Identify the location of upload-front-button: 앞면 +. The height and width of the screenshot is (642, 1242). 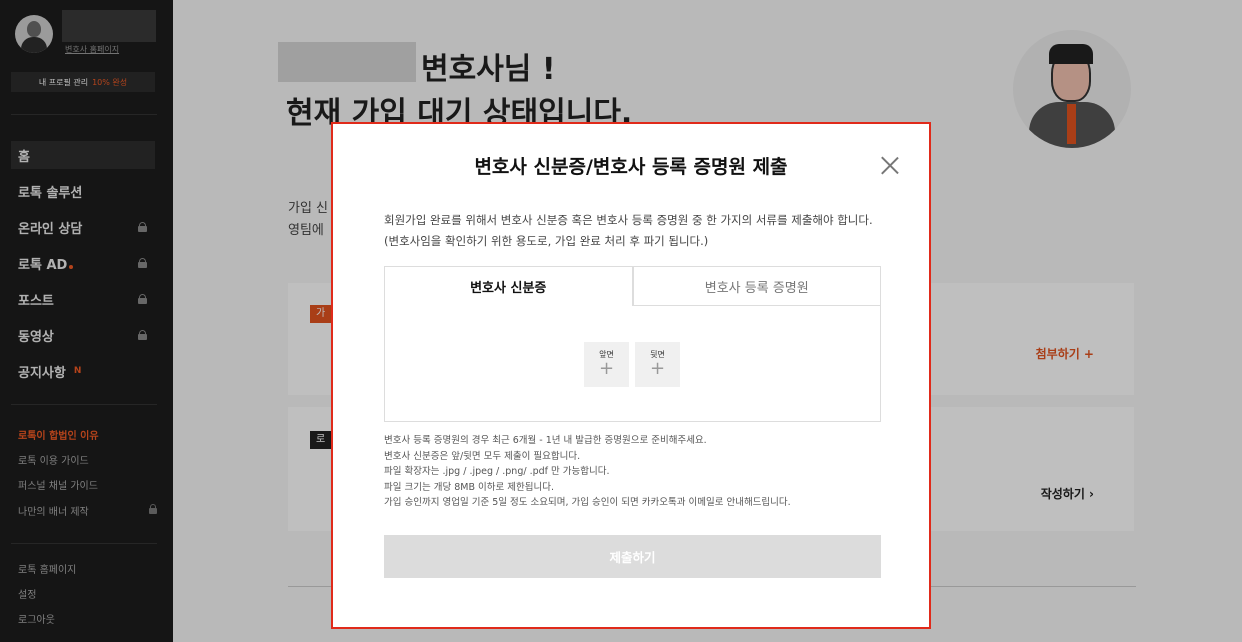
(606, 364).